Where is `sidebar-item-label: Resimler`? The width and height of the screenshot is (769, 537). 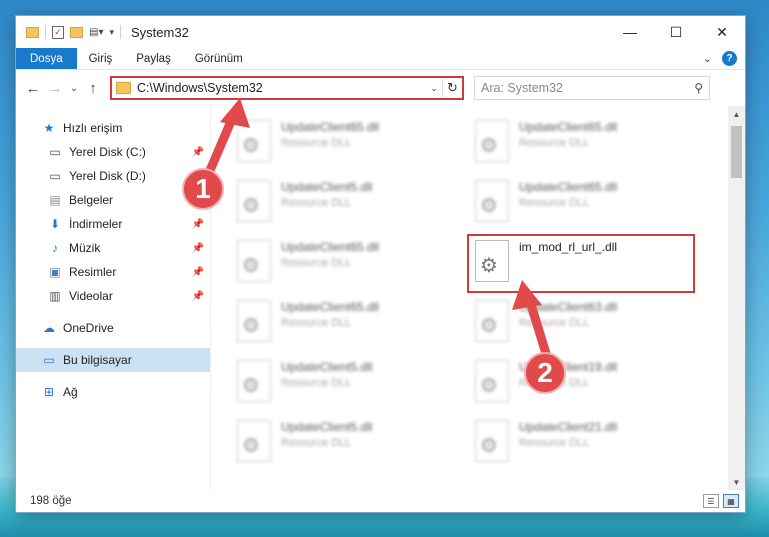 sidebar-item-label: Resimler is located at coordinates (93, 272).